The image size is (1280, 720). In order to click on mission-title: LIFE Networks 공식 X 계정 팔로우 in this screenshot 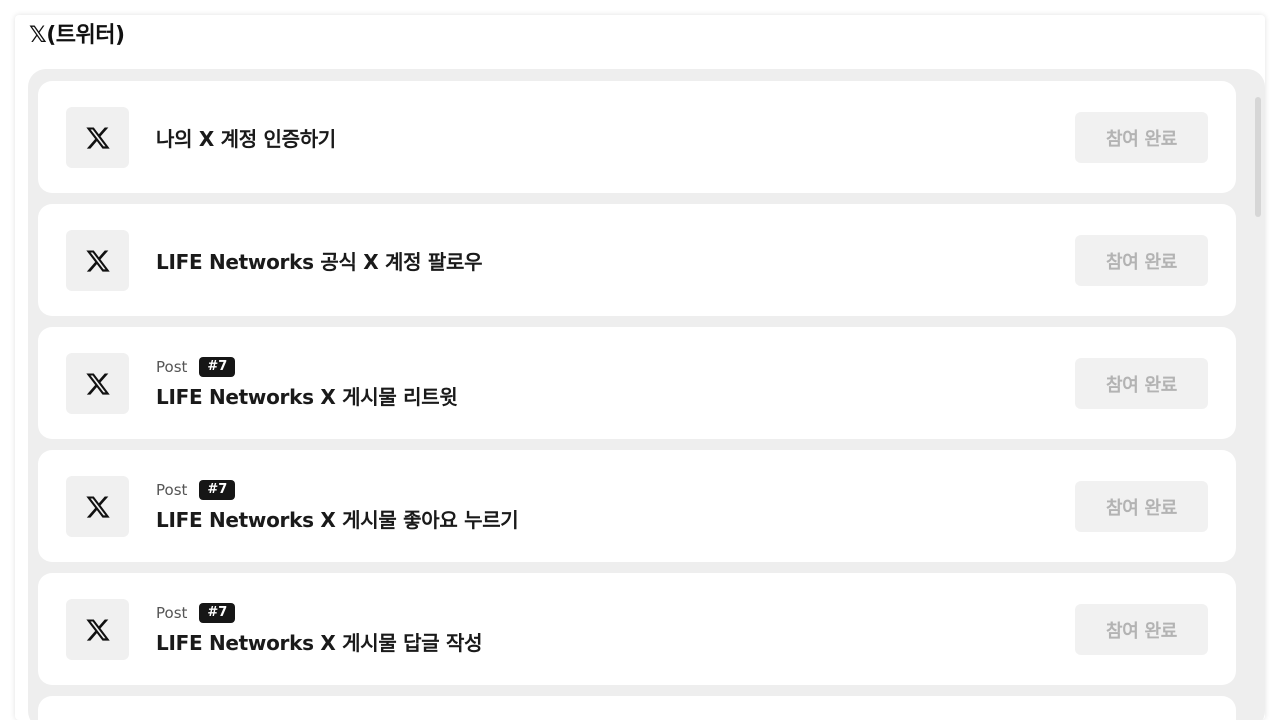, I will do `click(319, 261)`.